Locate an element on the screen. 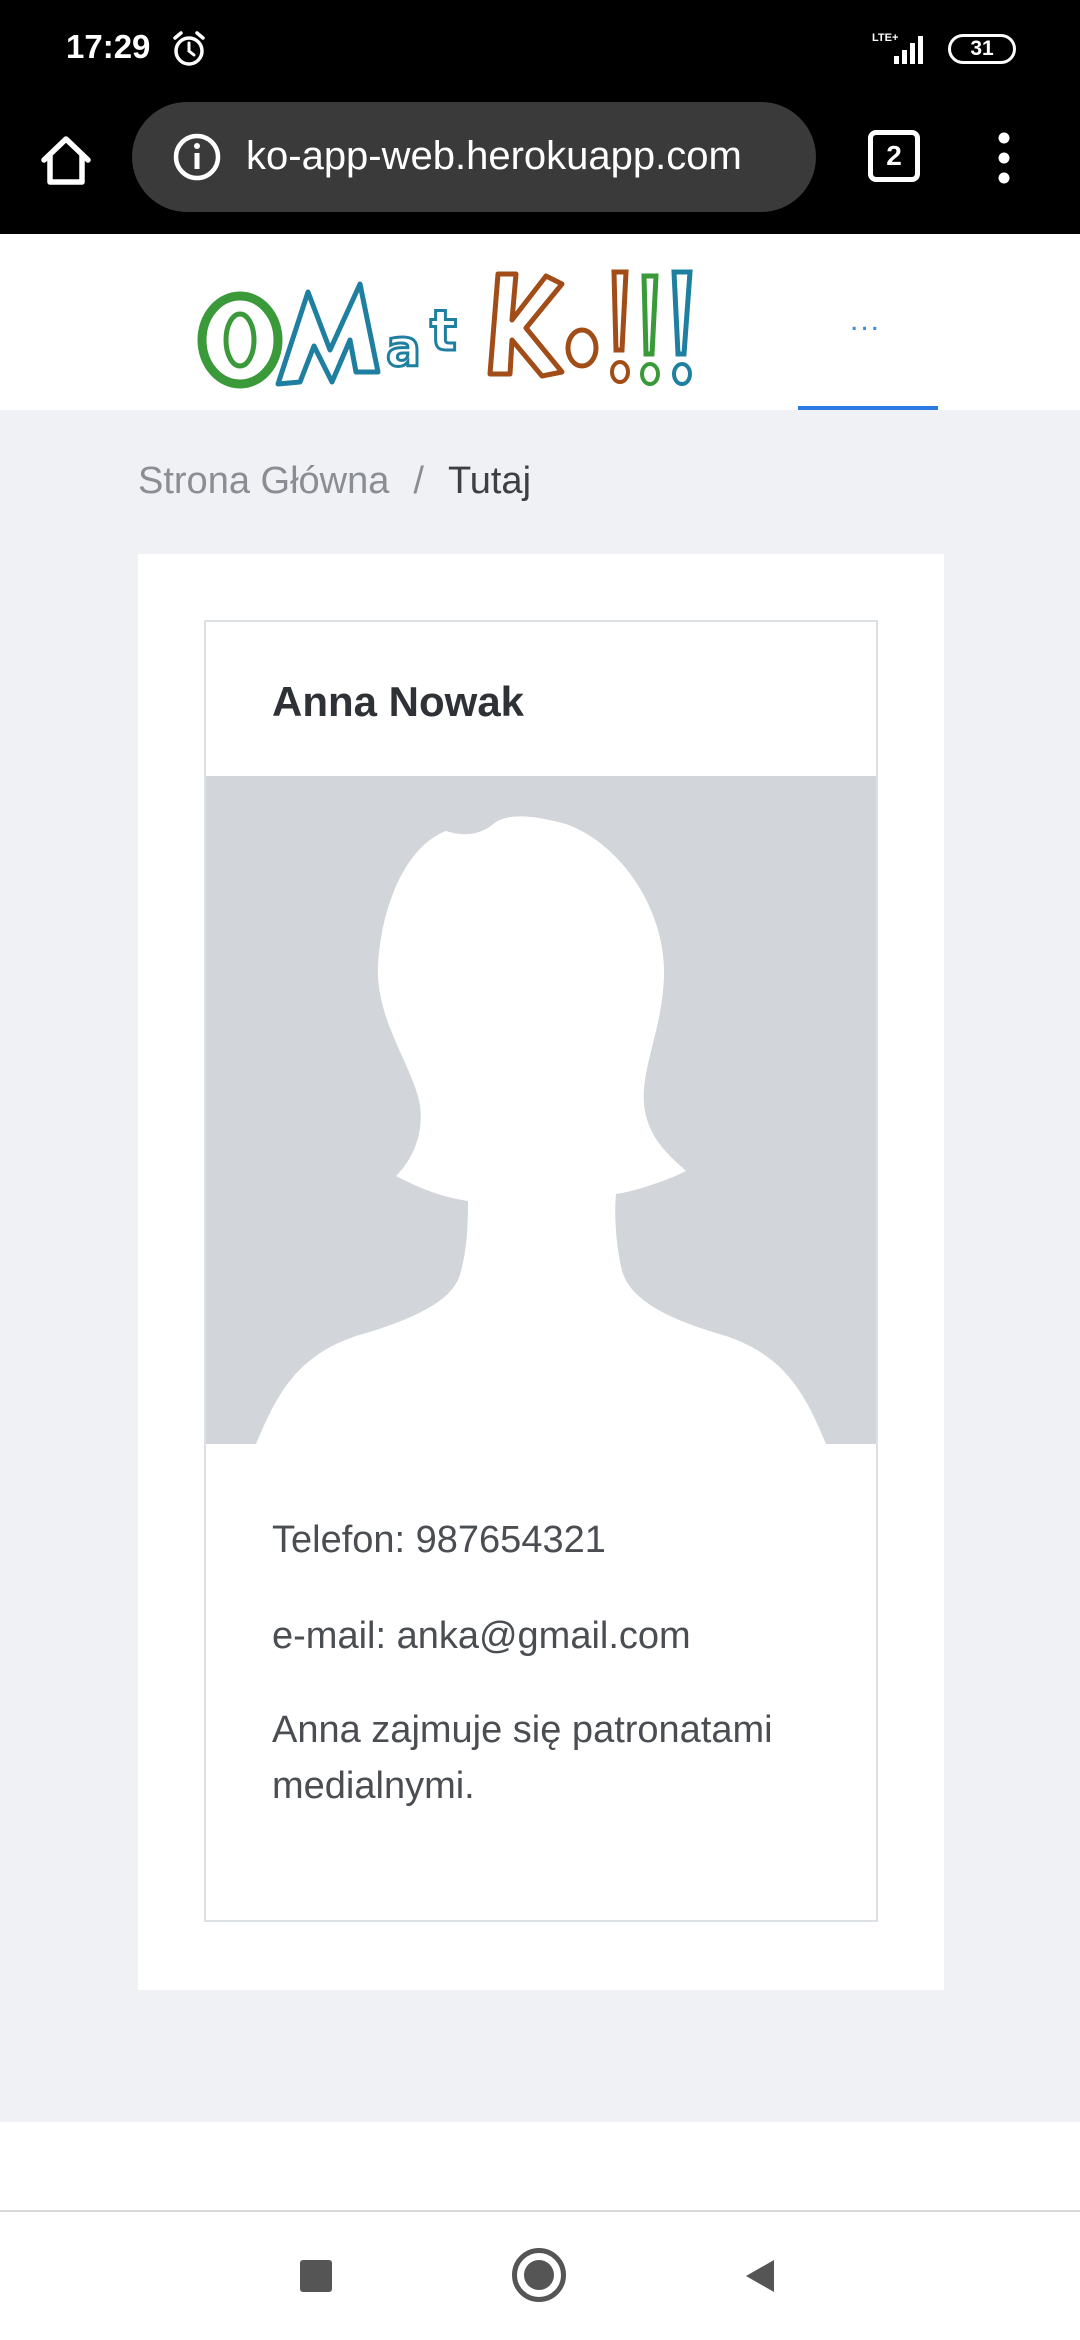 The width and height of the screenshot is (1080, 2340). svg-text: a is located at coordinates (403, 349).